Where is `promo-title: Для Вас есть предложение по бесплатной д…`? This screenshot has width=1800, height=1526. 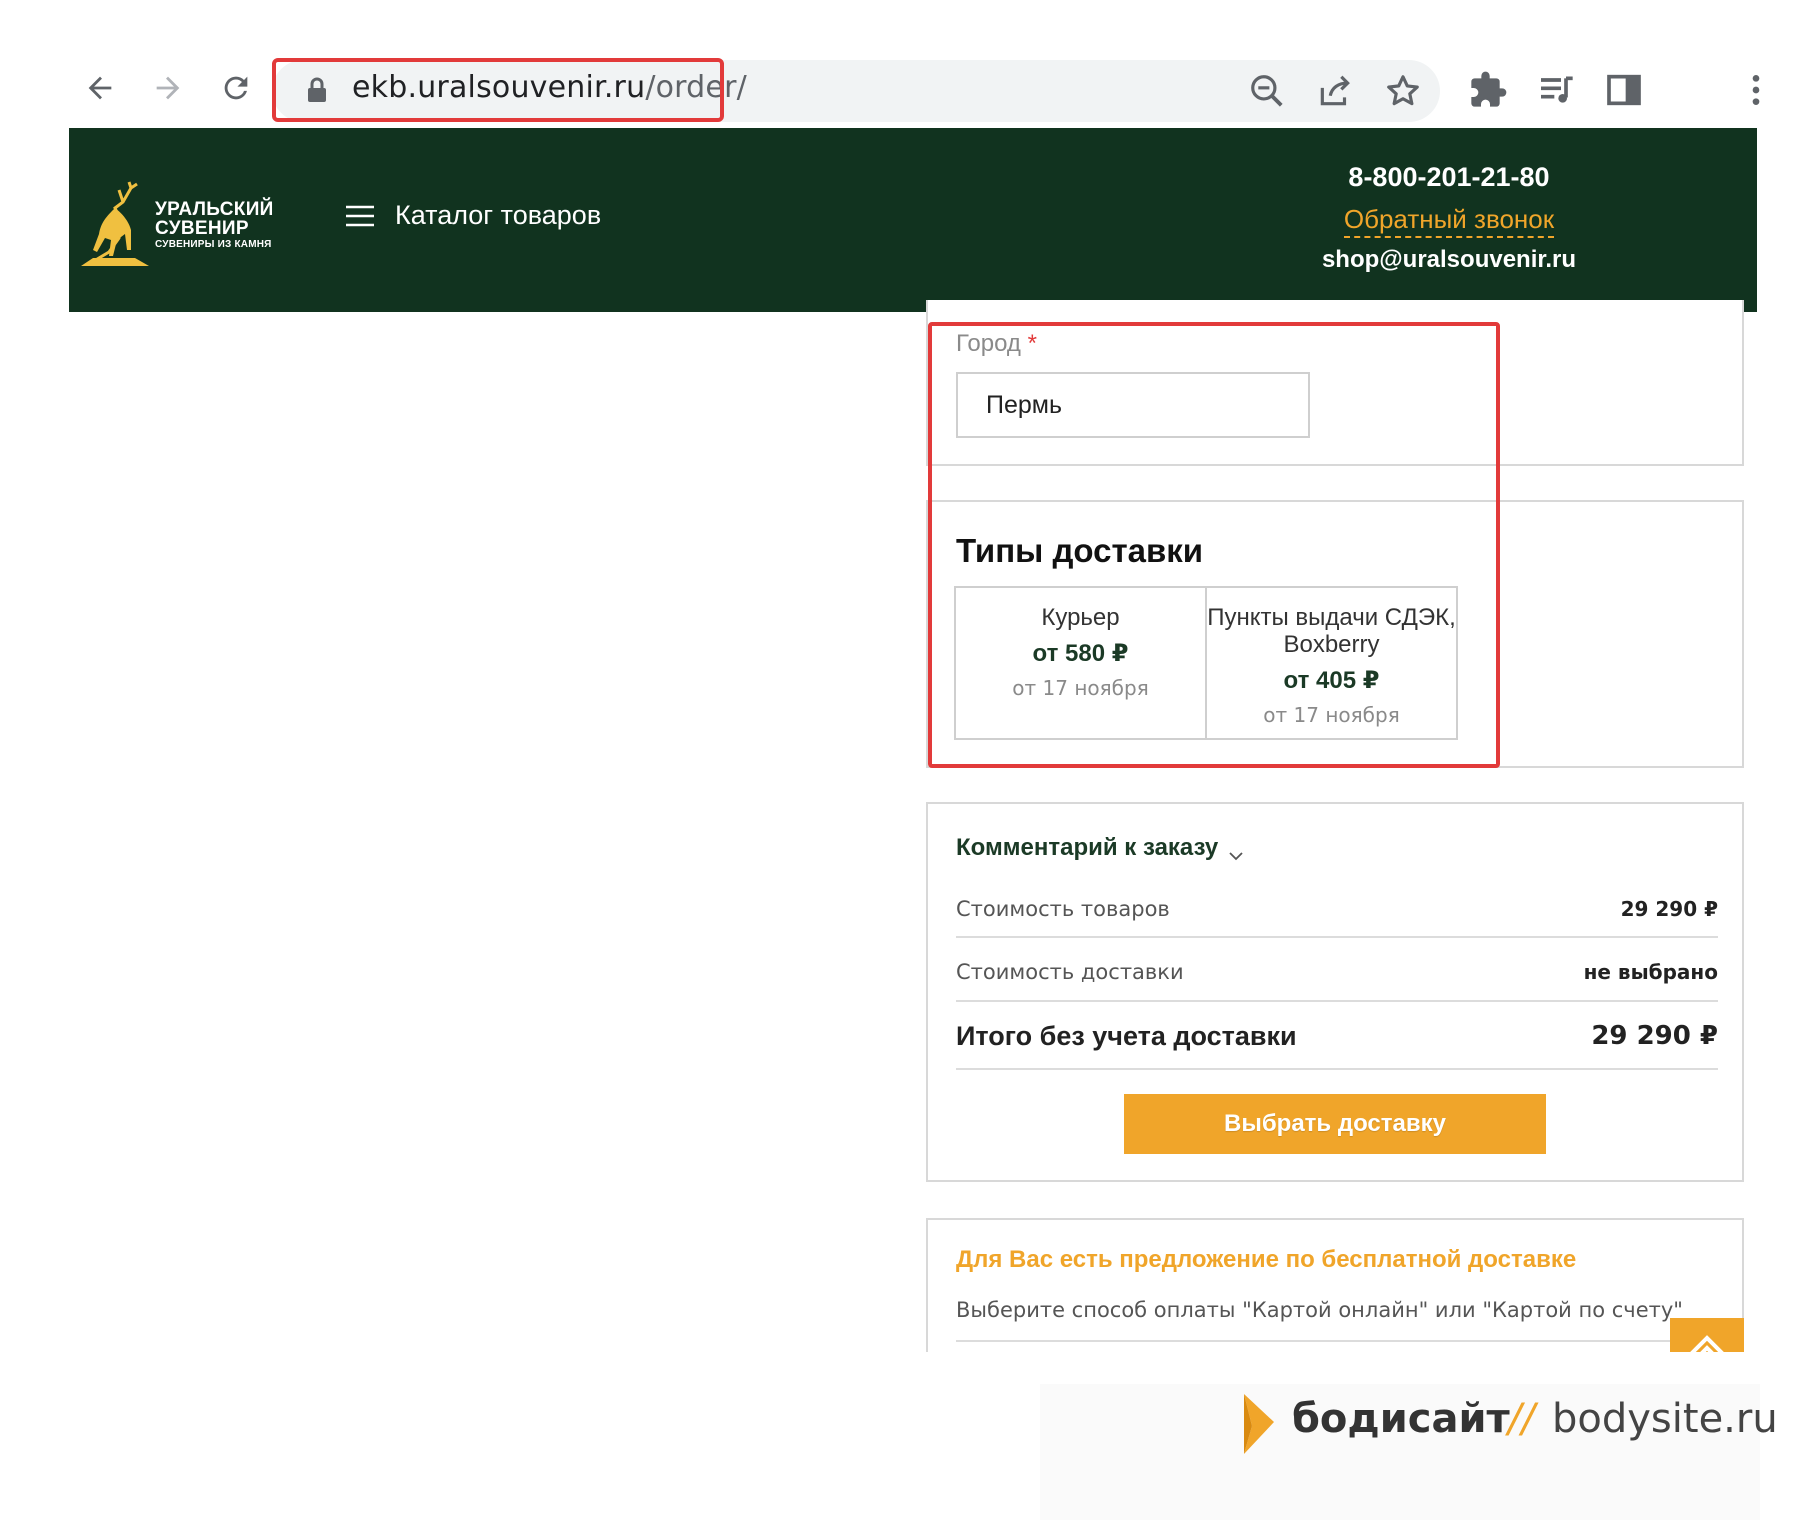 promo-title: Для Вас есть предложение по бесплатной д… is located at coordinates (1266, 1259).